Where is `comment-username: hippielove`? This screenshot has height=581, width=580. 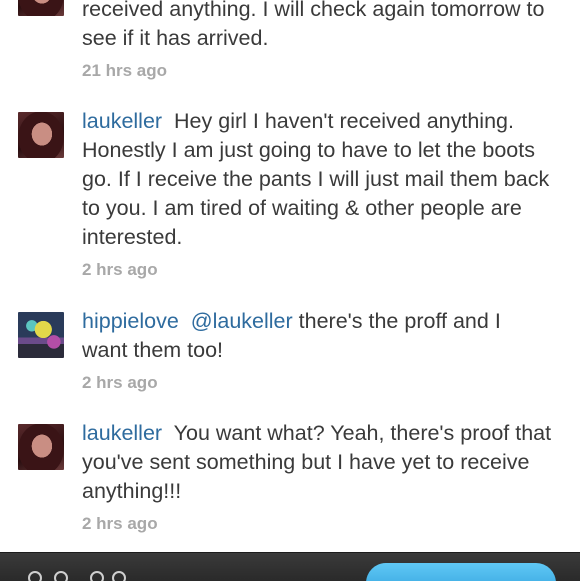 comment-username: hippielove is located at coordinates (130, 321).